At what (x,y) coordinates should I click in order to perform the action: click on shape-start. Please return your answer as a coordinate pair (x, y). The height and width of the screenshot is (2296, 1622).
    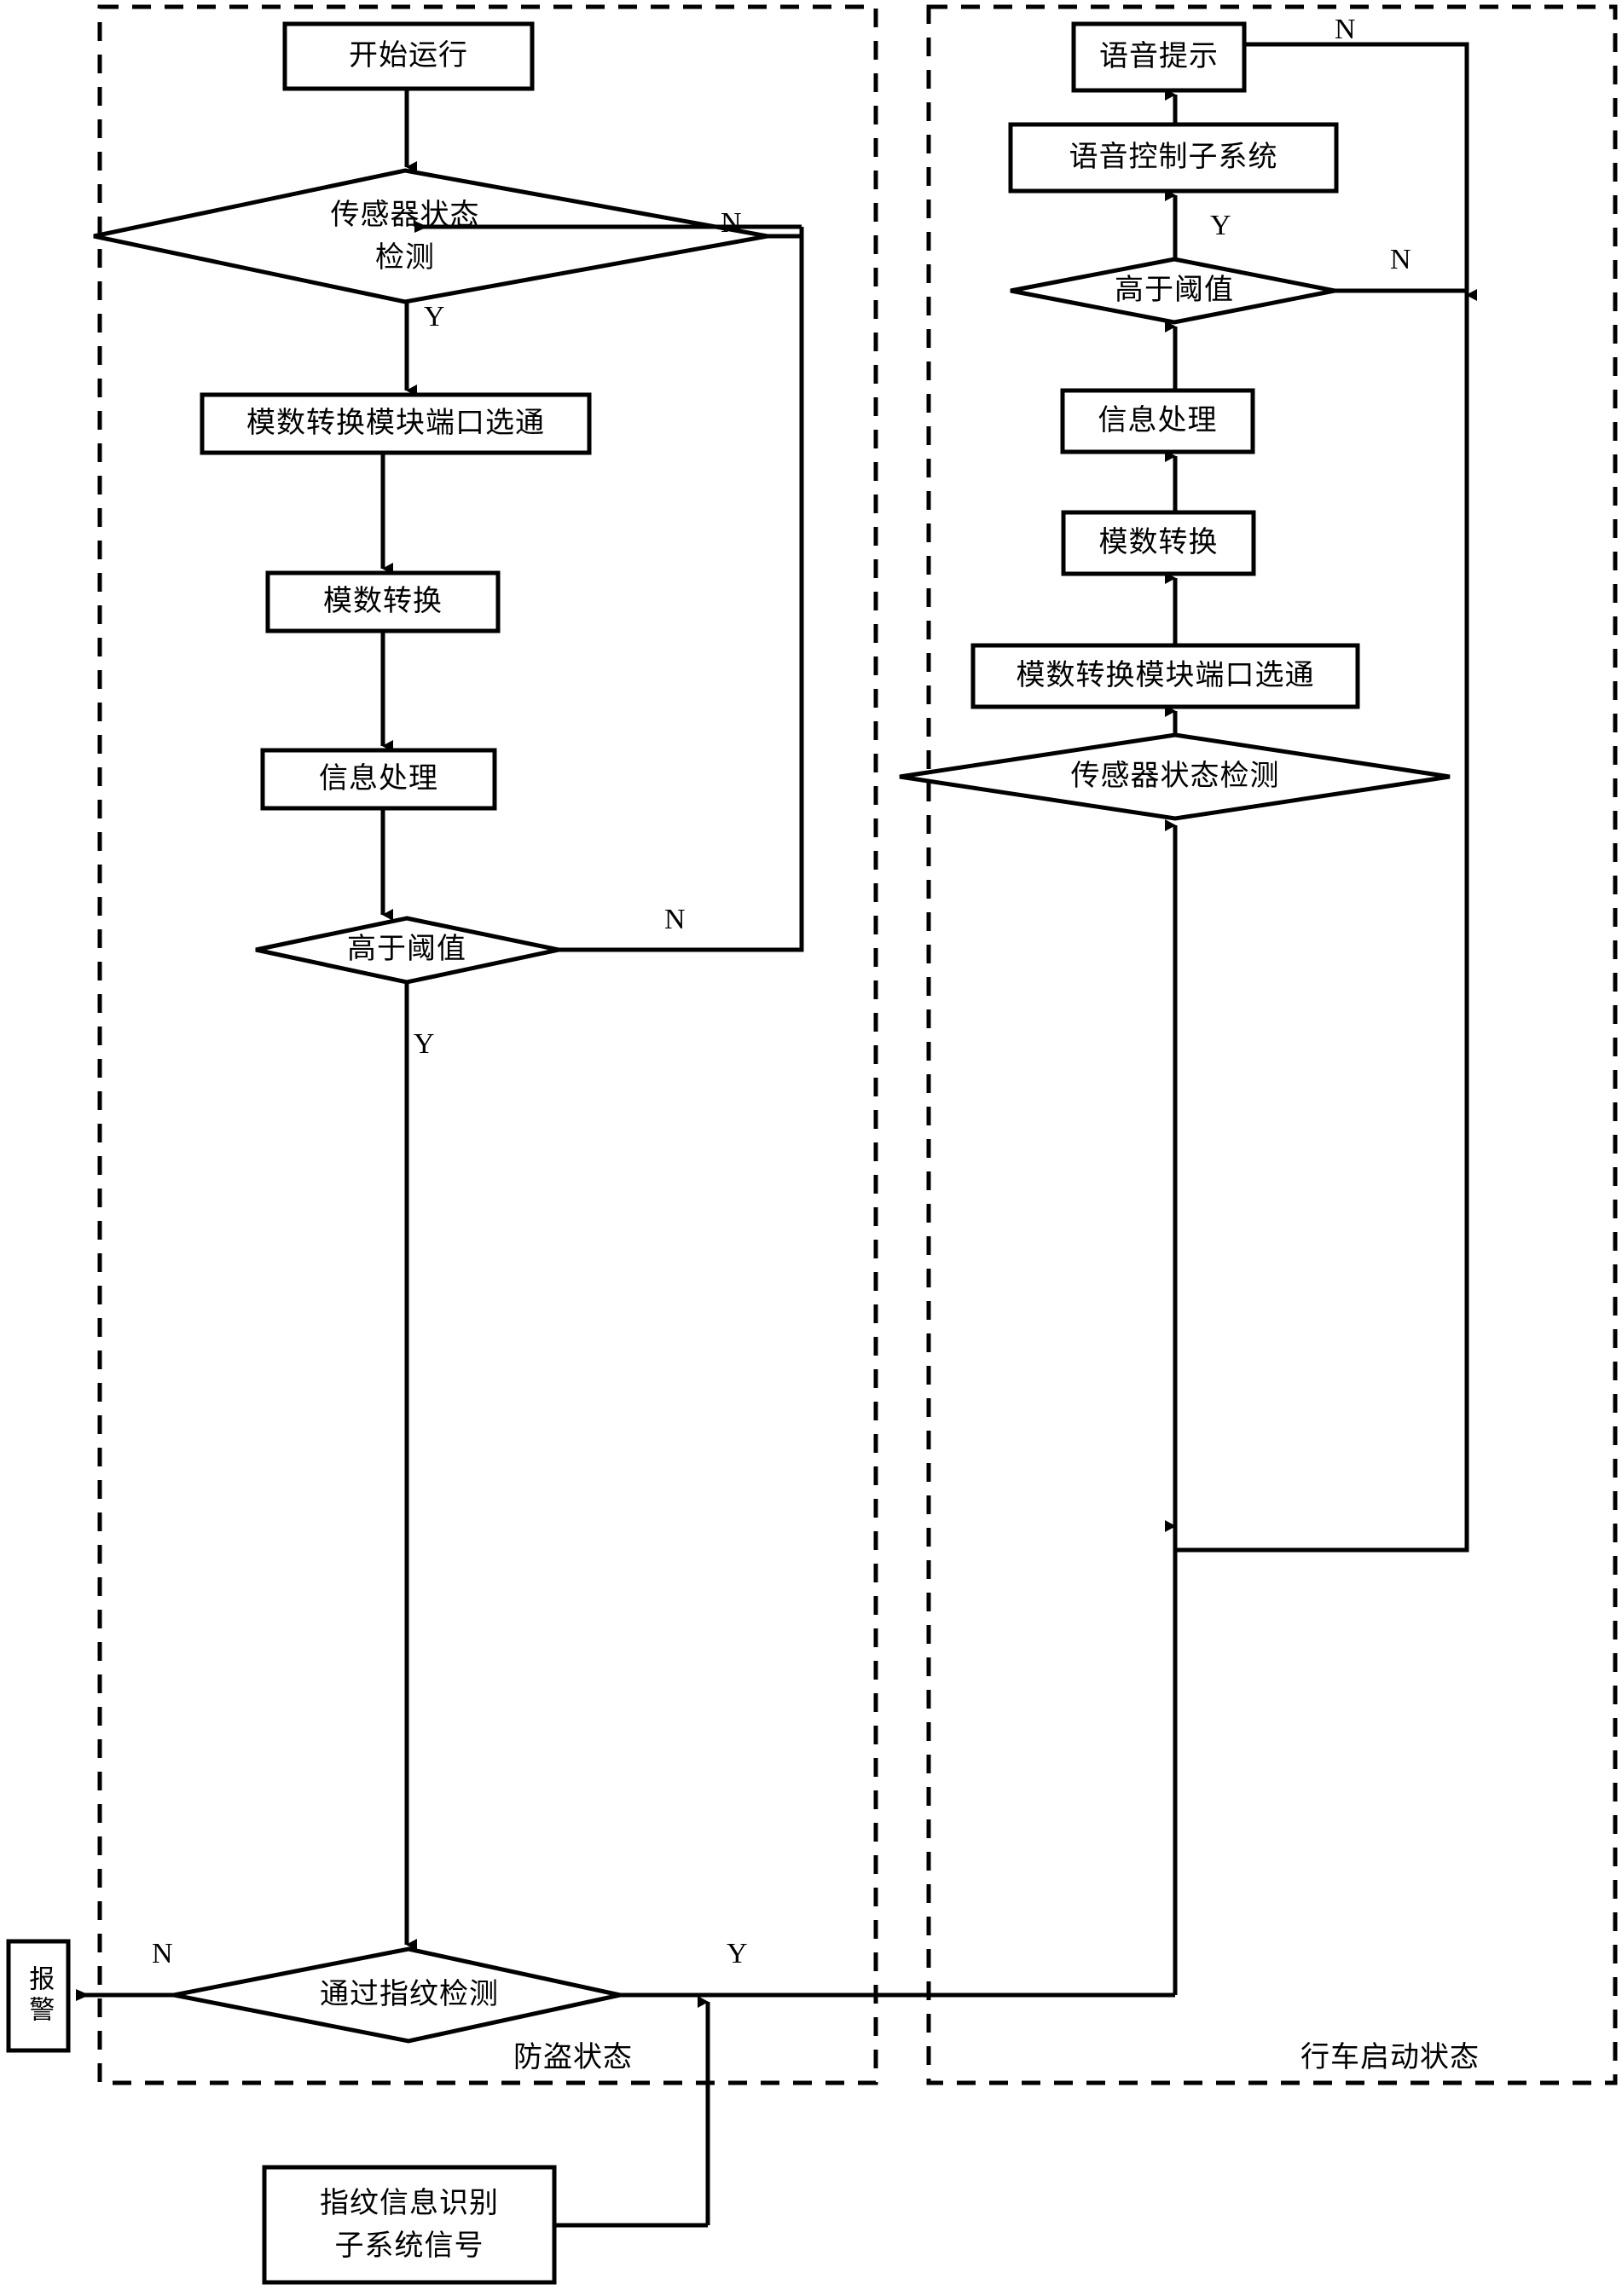
    Looking at the image, I should click on (409, 56).